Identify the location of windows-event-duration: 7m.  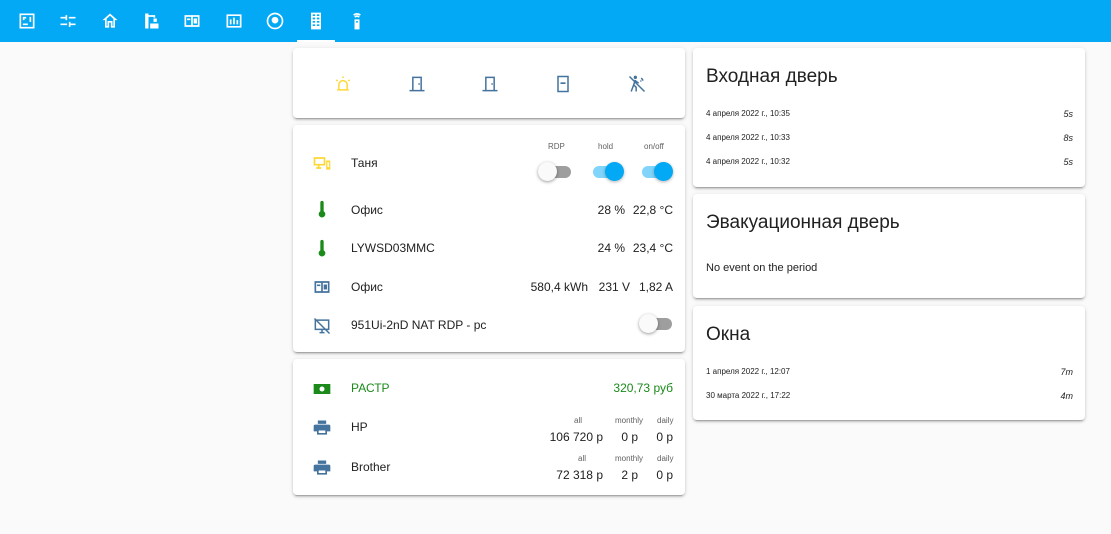
(1066, 372).